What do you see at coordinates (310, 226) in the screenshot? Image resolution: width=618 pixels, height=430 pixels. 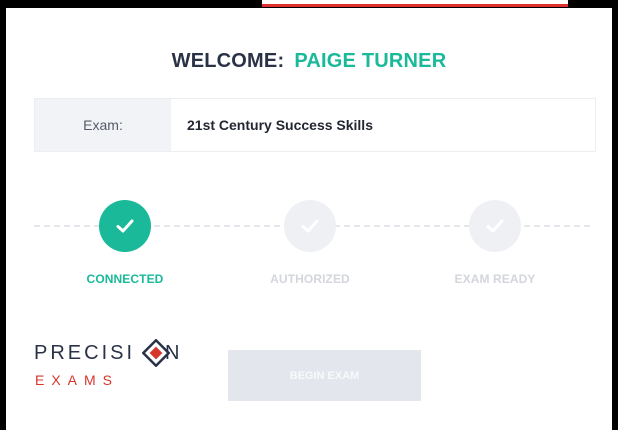 I see `step-authorized-check-icon` at bounding box center [310, 226].